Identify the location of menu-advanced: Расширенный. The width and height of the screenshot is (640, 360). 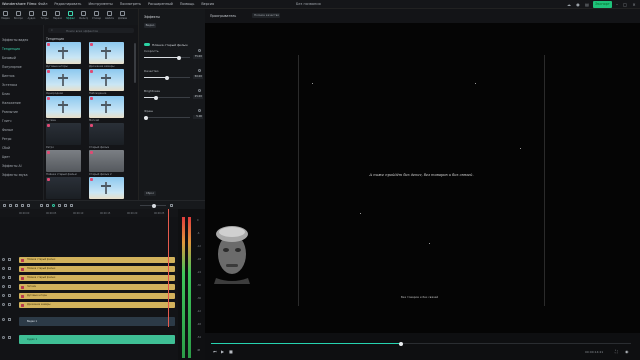
(160, 4).